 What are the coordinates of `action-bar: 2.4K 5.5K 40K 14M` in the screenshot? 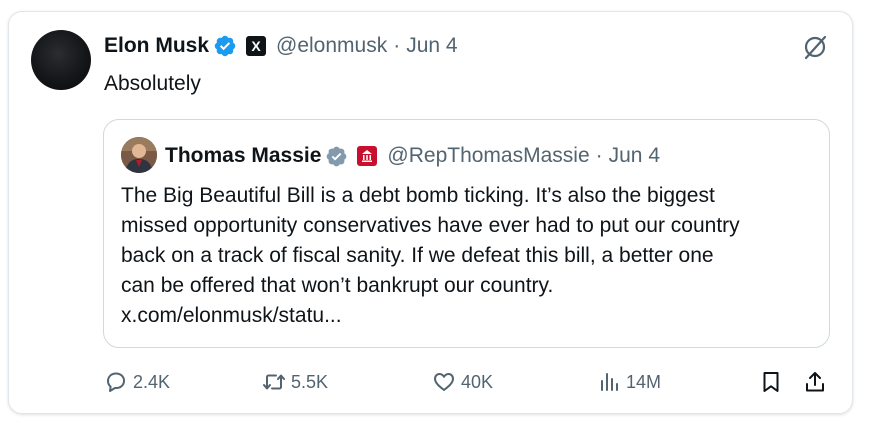 It's located at (471, 382).